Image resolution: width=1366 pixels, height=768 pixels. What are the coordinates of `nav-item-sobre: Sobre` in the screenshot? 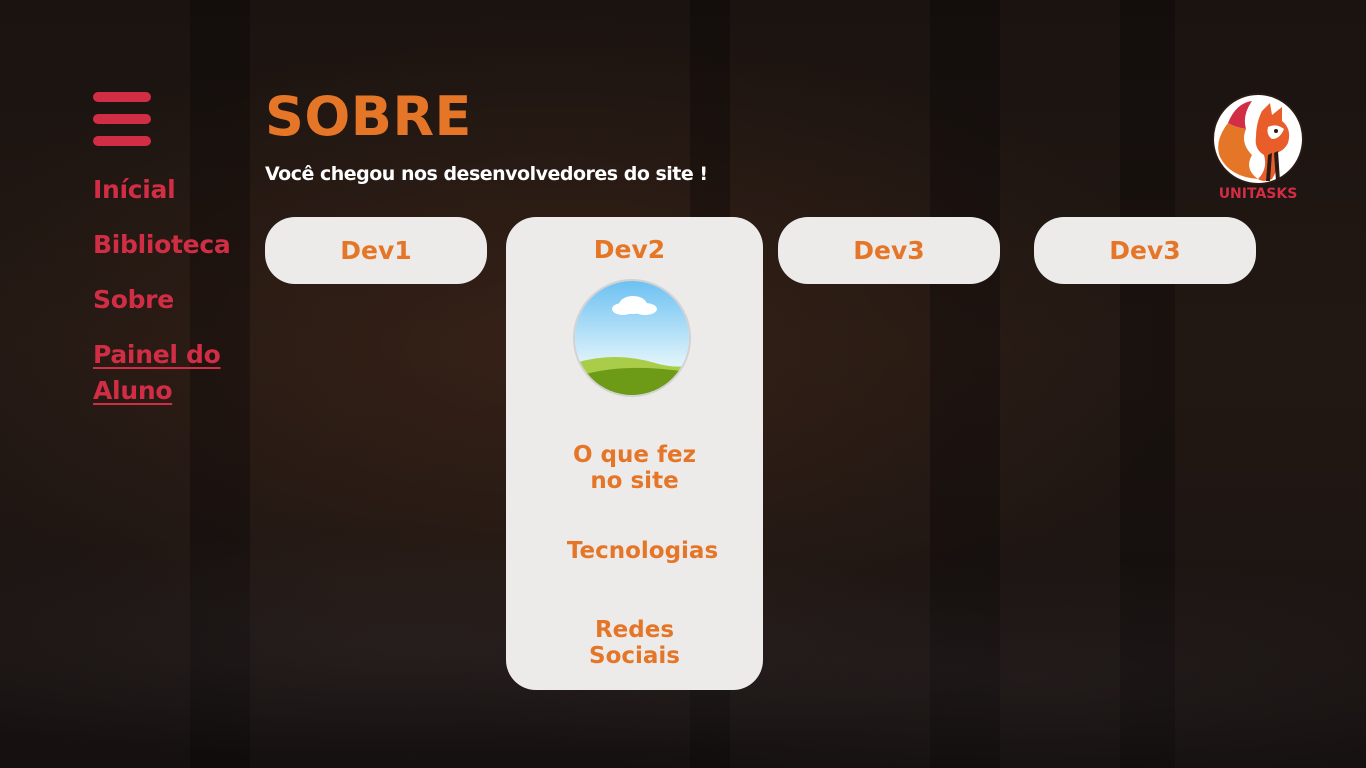 It's located at (168, 300).